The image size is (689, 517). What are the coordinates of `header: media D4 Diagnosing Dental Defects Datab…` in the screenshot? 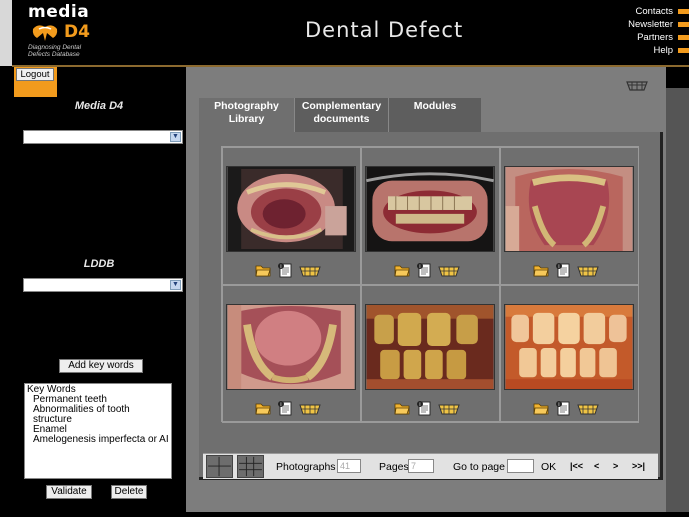 It's located at (344, 33).